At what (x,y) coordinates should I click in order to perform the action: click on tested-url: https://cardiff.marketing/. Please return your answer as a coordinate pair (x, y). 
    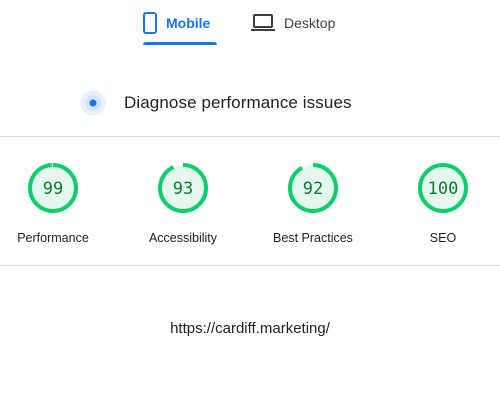
    Looking at the image, I should click on (250, 328).